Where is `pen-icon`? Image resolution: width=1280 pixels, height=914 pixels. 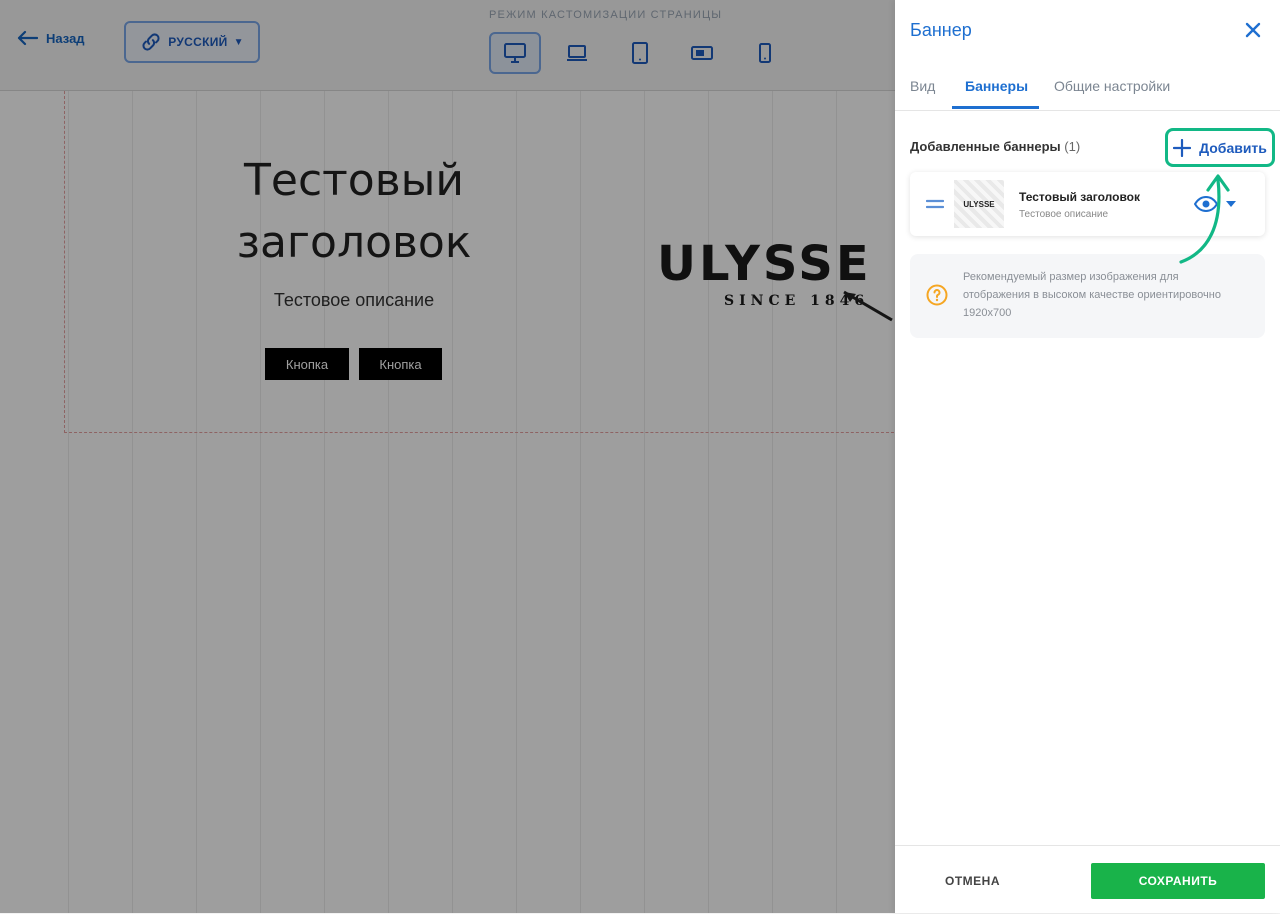
pen-icon is located at coordinates (868, 306).